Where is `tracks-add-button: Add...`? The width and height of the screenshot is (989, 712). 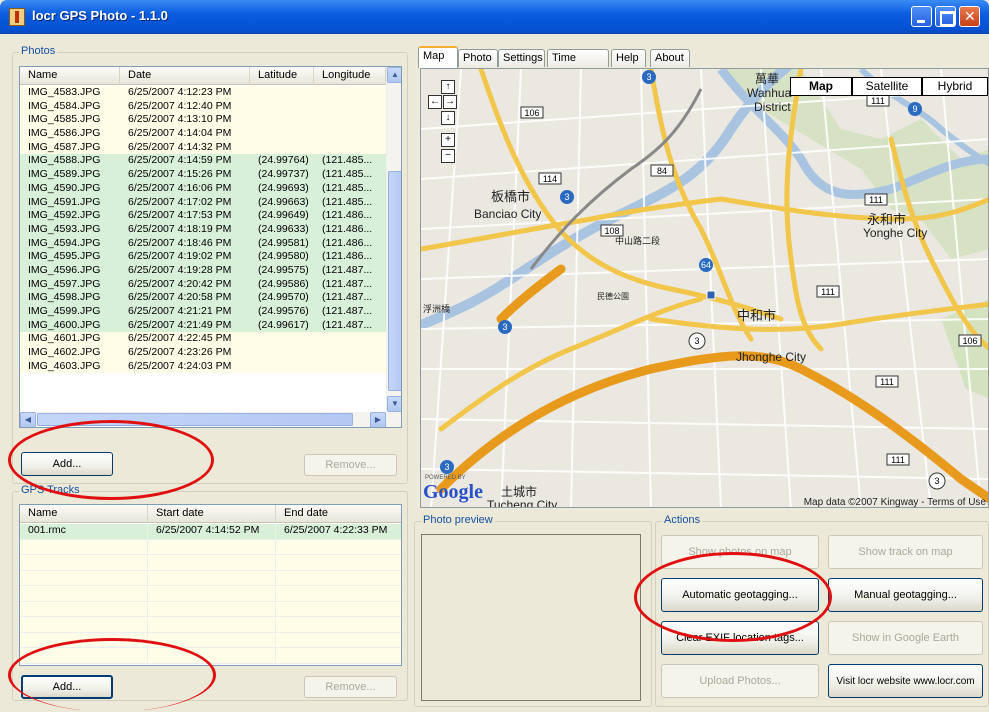 tracks-add-button: Add... is located at coordinates (67, 687).